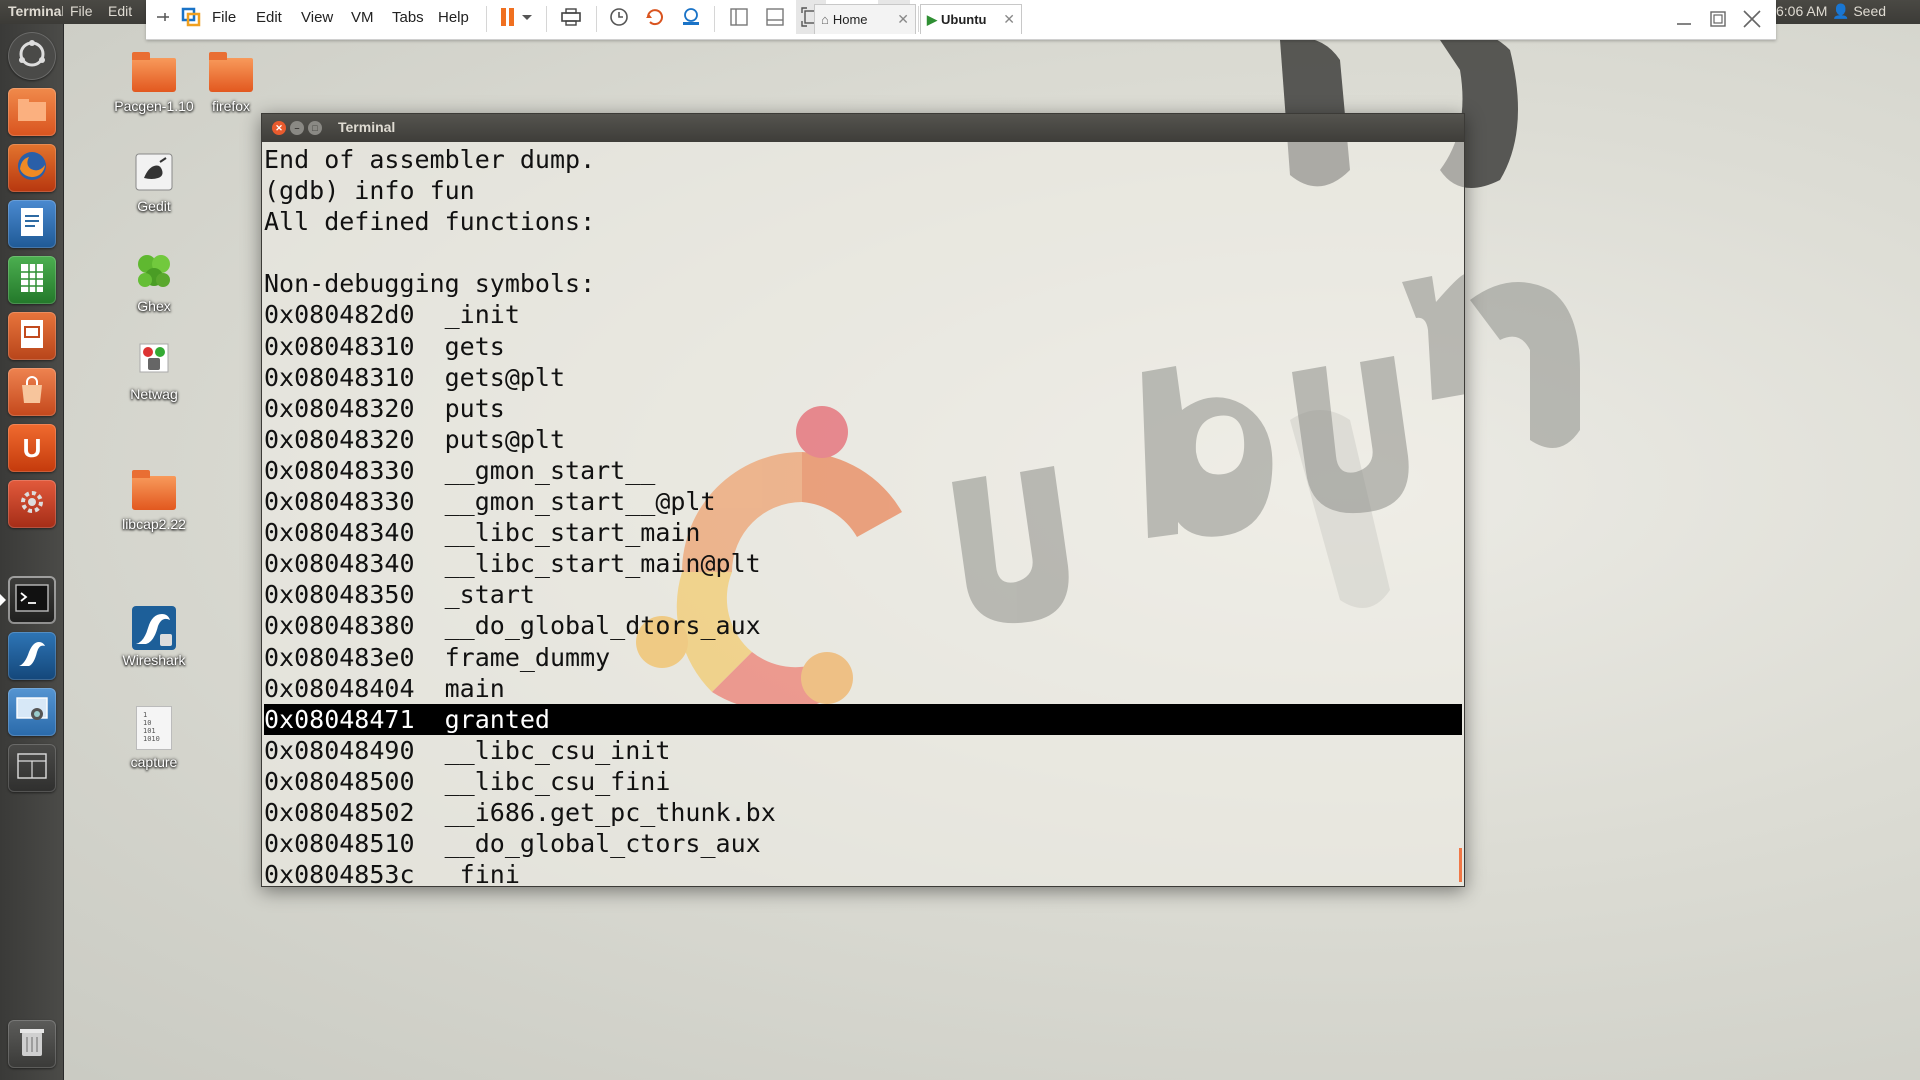 The height and width of the screenshot is (1080, 1920). What do you see at coordinates (147, 723) in the screenshot?
I see `binary-file-text: 10` at bounding box center [147, 723].